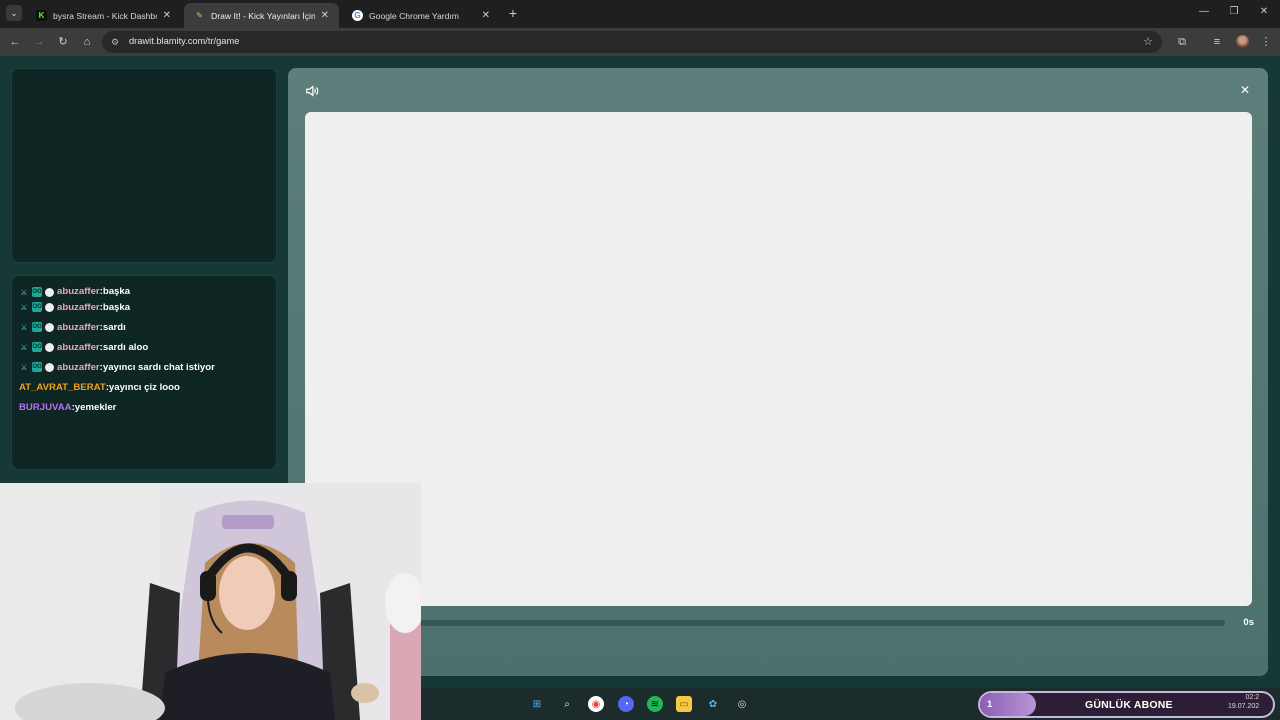 The width and height of the screenshot is (1280, 720). I want to click on tab-kick-dashboard: K bysra Stream - Kick Dashboard ✕, so click(103, 15).